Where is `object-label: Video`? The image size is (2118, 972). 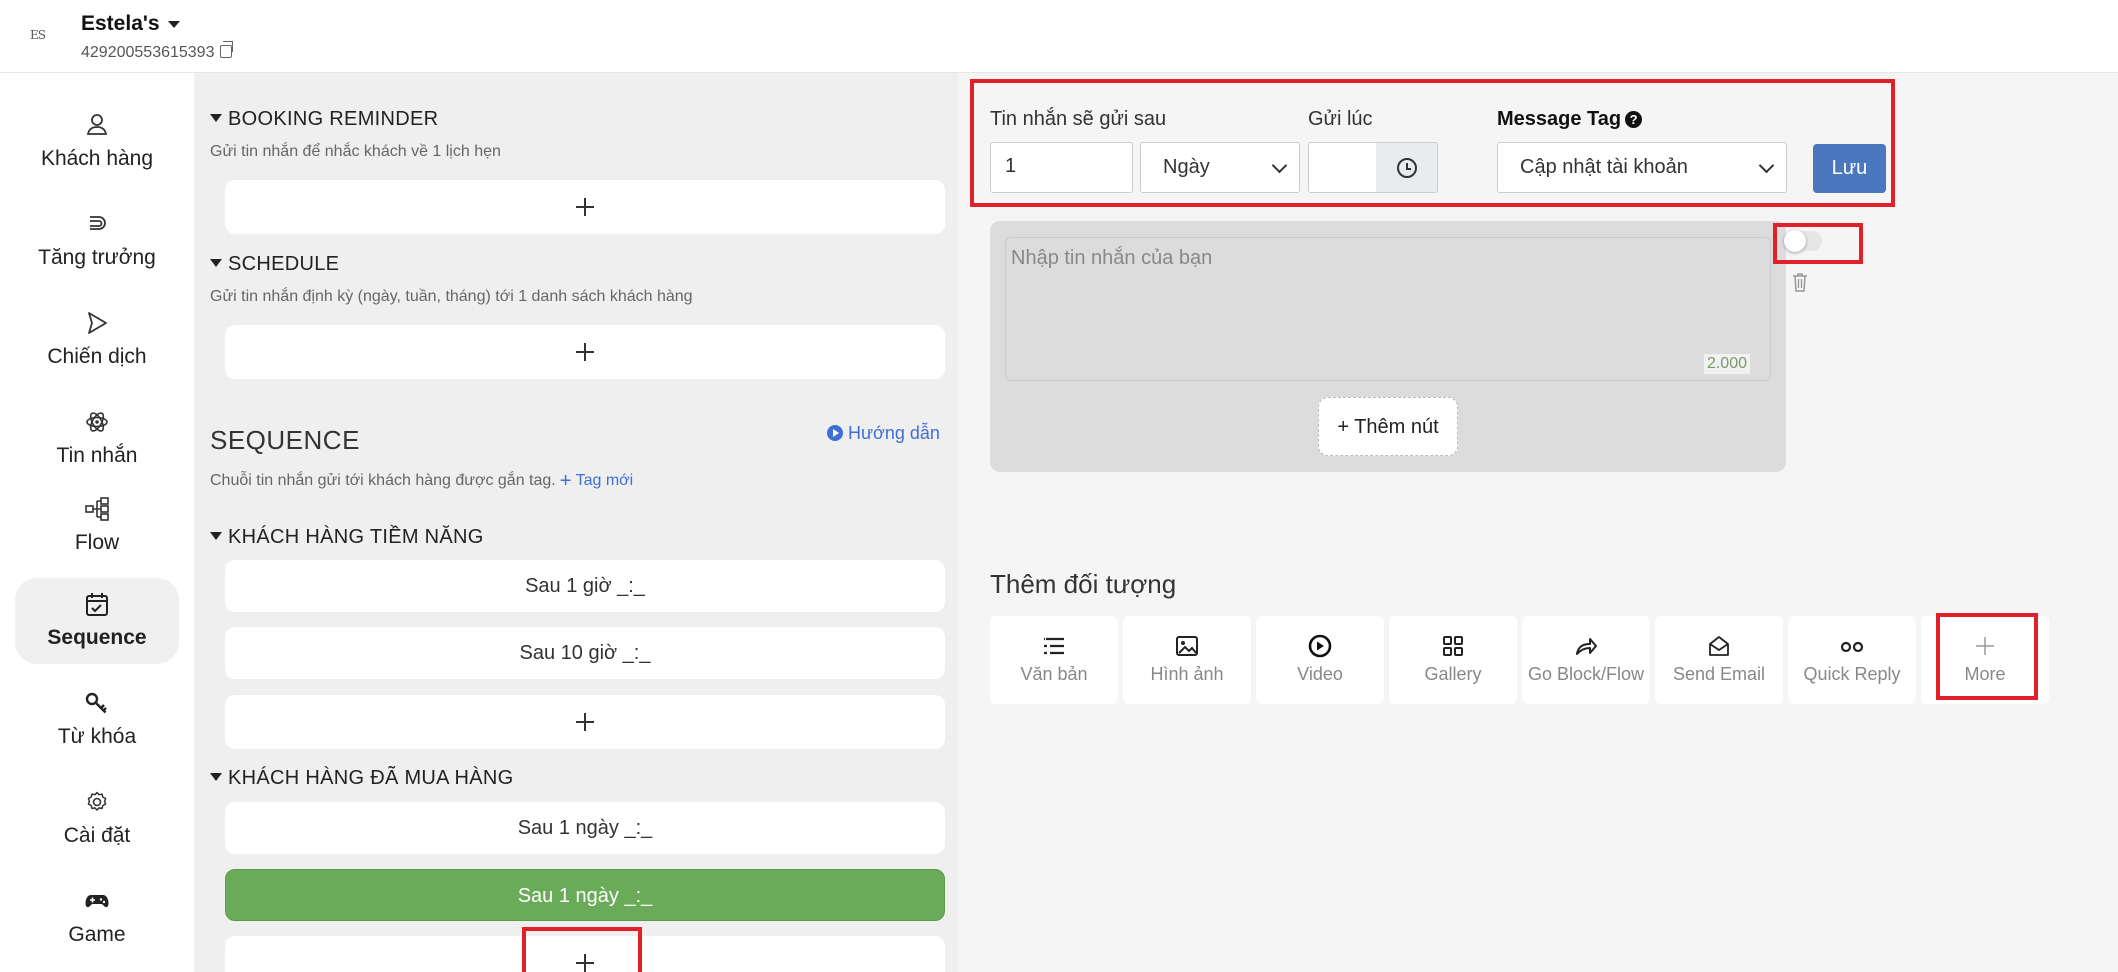
object-label: Video is located at coordinates (1320, 674).